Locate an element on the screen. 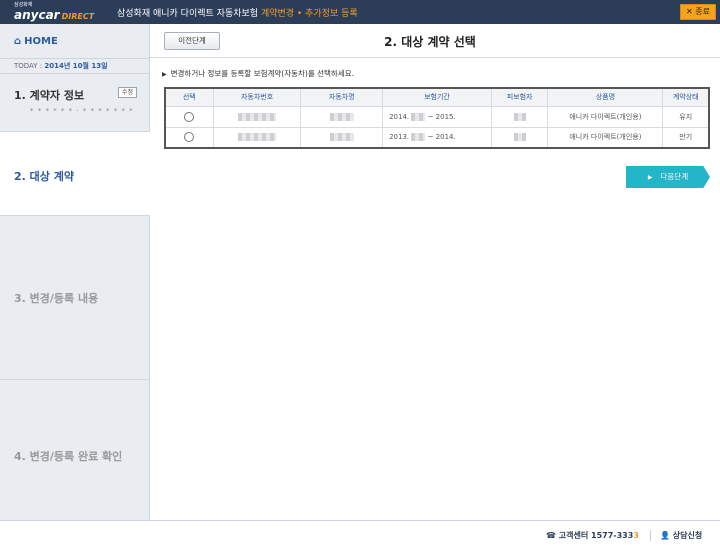  consult-request-link: 👤 상담신청 is located at coordinates (681, 535).